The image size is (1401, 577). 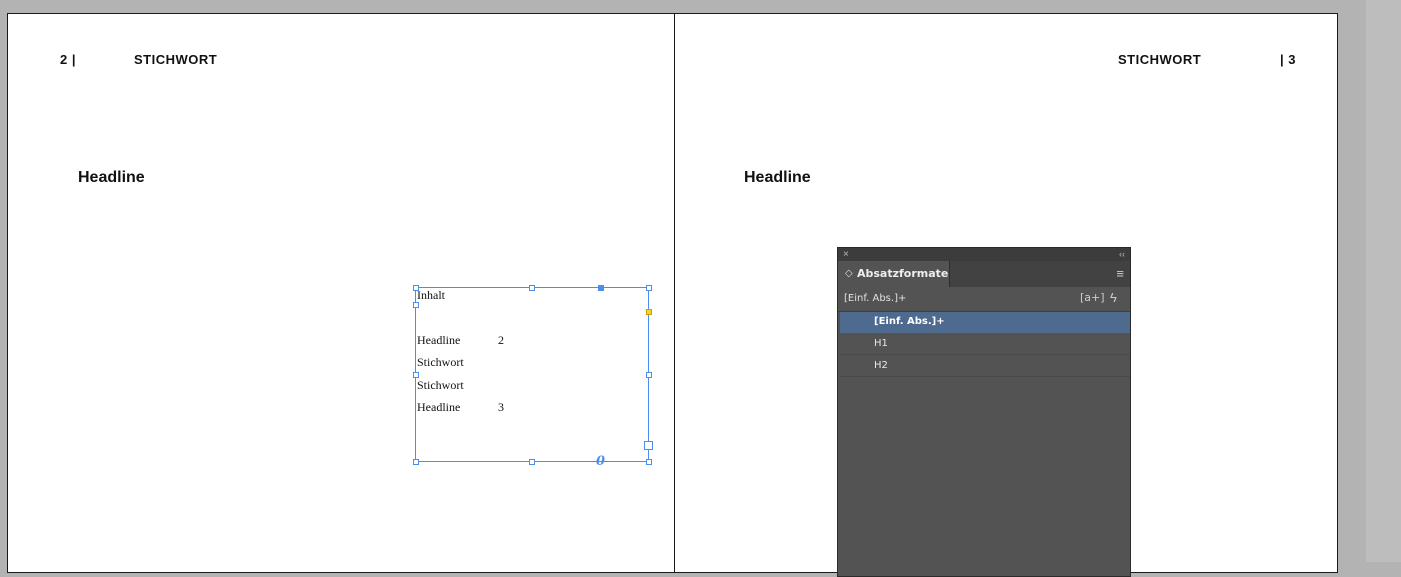 What do you see at coordinates (600, 461) in the screenshot?
I see `content-grabber-icon: 0` at bounding box center [600, 461].